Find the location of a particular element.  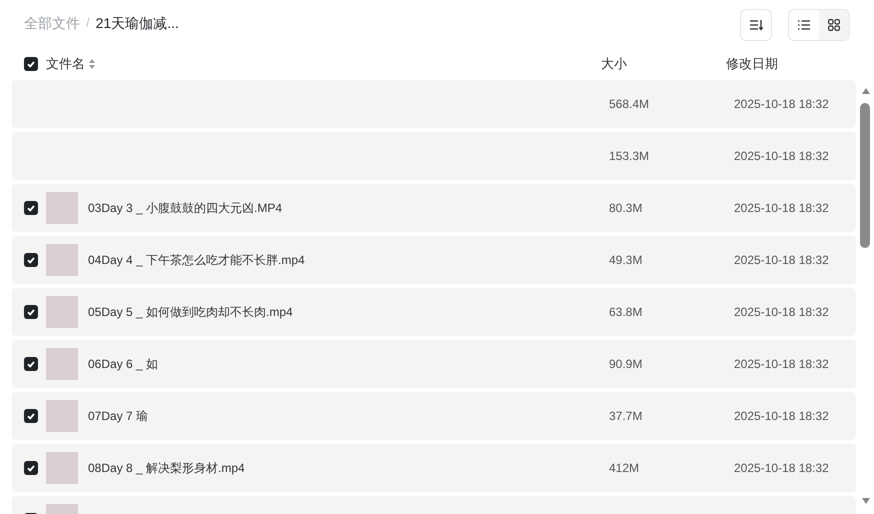

file-size: 90.9M is located at coordinates (626, 364).